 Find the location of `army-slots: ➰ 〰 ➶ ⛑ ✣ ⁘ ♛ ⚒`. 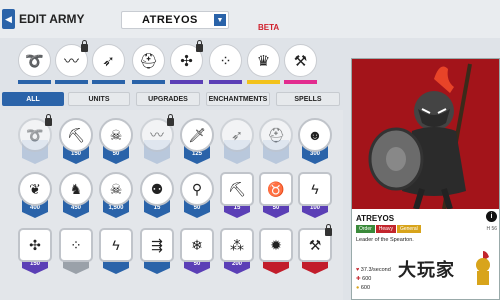

army-slots: ➰ 〰 ➶ ⛑ ✣ ⁘ ♛ ⚒ is located at coordinates (169, 65).